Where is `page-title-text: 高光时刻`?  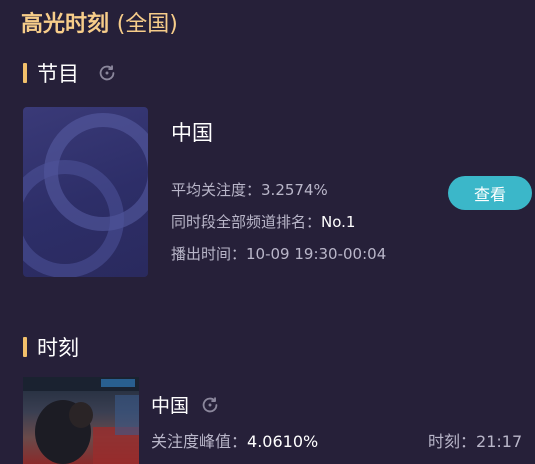
page-title-text: 高光时刻 is located at coordinates (65, 24).